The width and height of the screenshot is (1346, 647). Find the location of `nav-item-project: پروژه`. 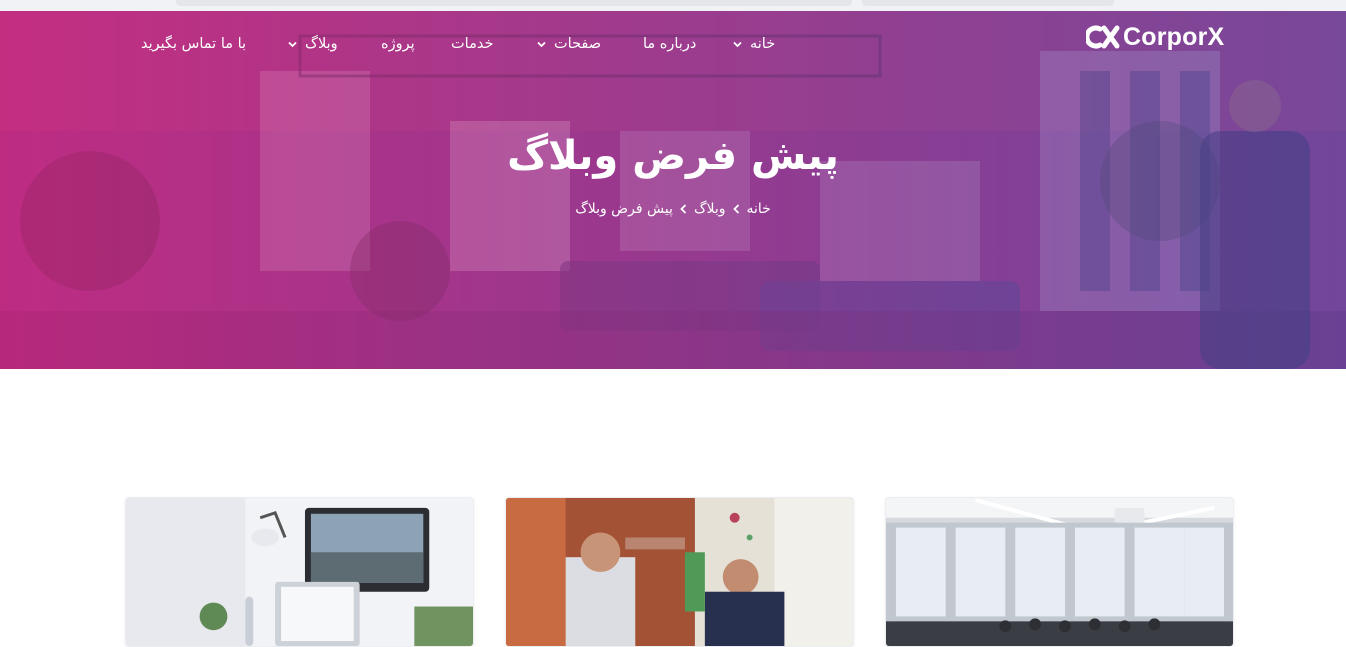

nav-item-project: پروژه is located at coordinates (398, 44).